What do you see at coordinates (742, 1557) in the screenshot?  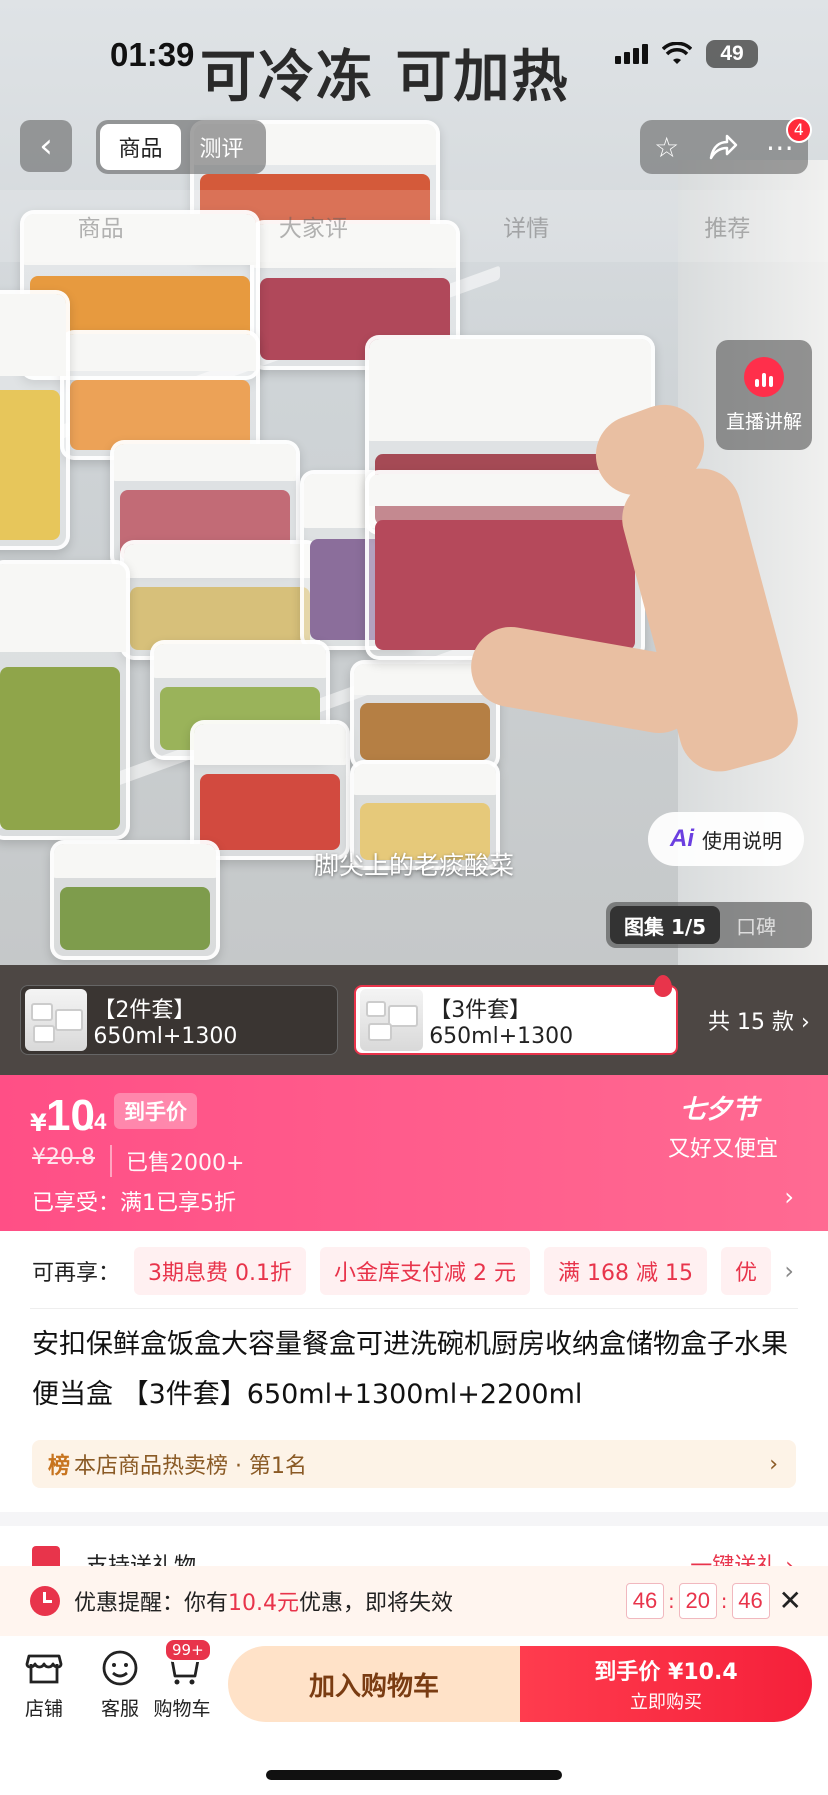 I see `gift-action: 一键送礼 ›` at bounding box center [742, 1557].